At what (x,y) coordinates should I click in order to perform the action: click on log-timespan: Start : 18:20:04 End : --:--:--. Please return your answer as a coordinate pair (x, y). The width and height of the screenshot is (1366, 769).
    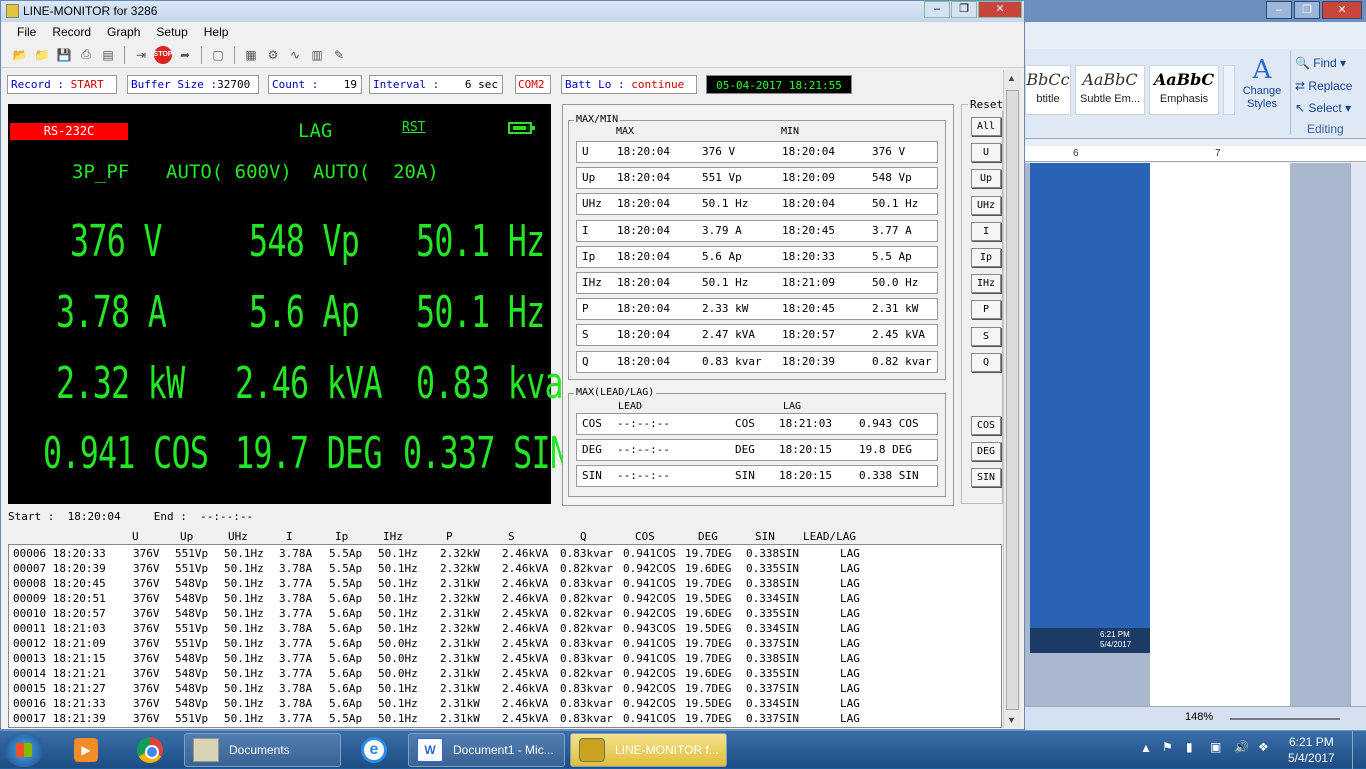
    Looking at the image, I should click on (130, 516).